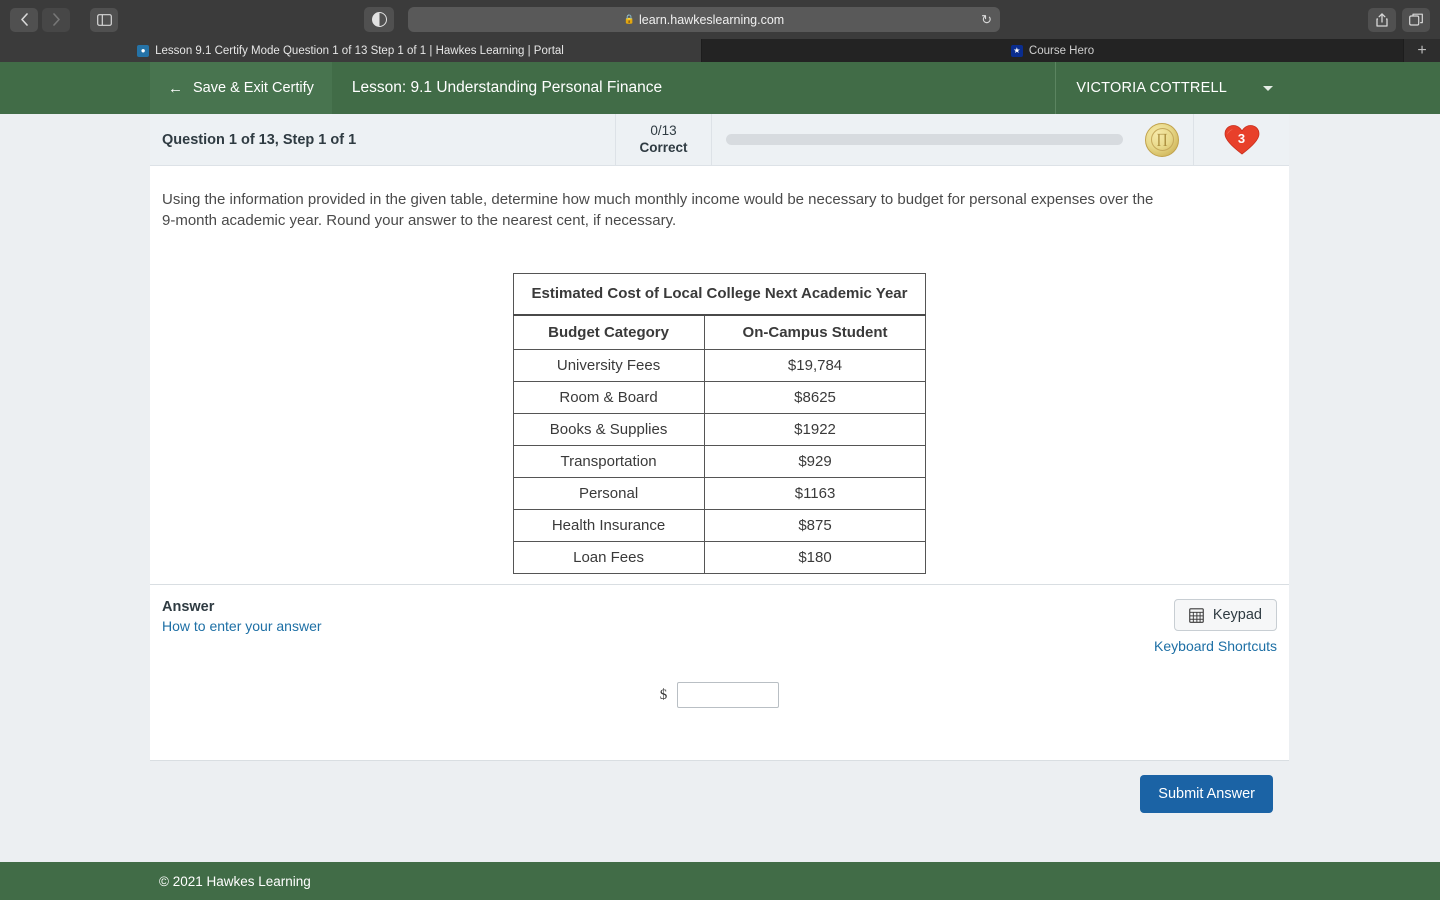 This screenshot has width=1440, height=900. I want to click on table-row: Room & Board $8625, so click(719, 398).